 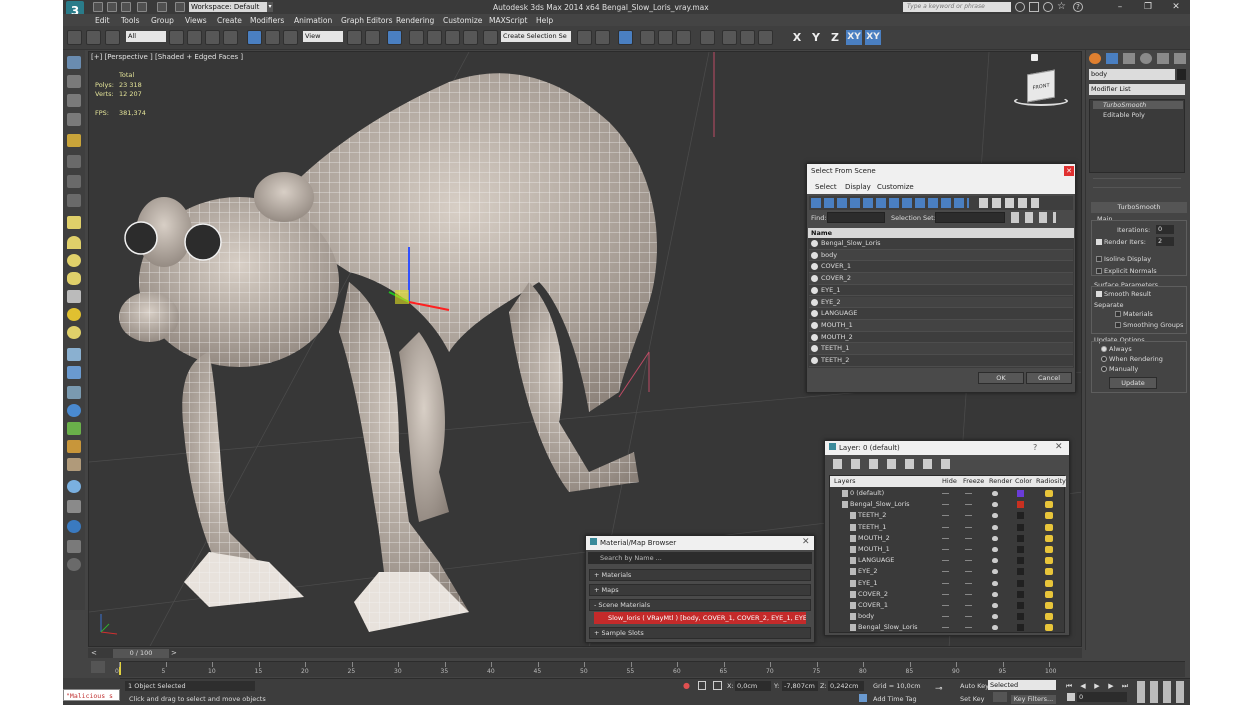 I want to click on mini-curve-editor-icon, so click(x=98, y=667).